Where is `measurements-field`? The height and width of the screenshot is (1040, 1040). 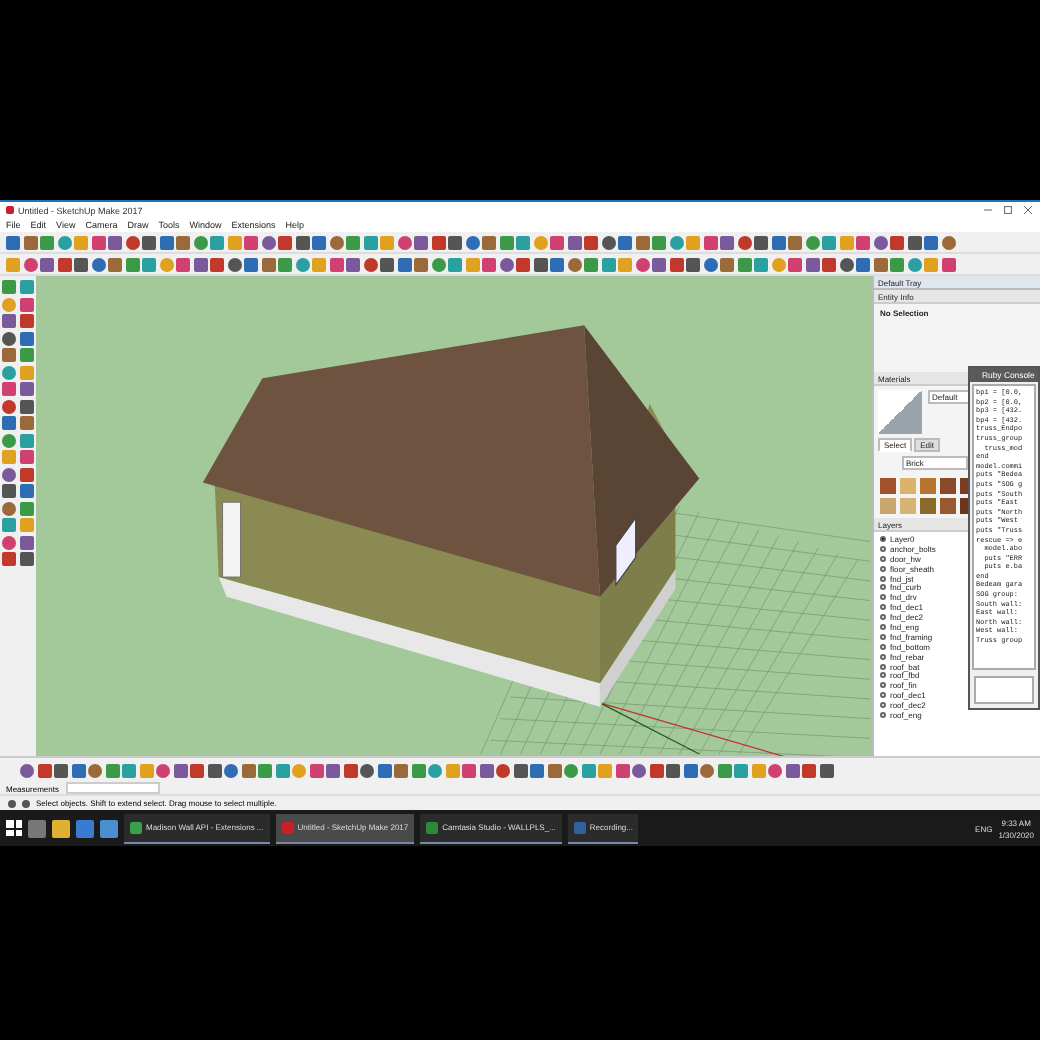
measurements-field is located at coordinates (113, 788).